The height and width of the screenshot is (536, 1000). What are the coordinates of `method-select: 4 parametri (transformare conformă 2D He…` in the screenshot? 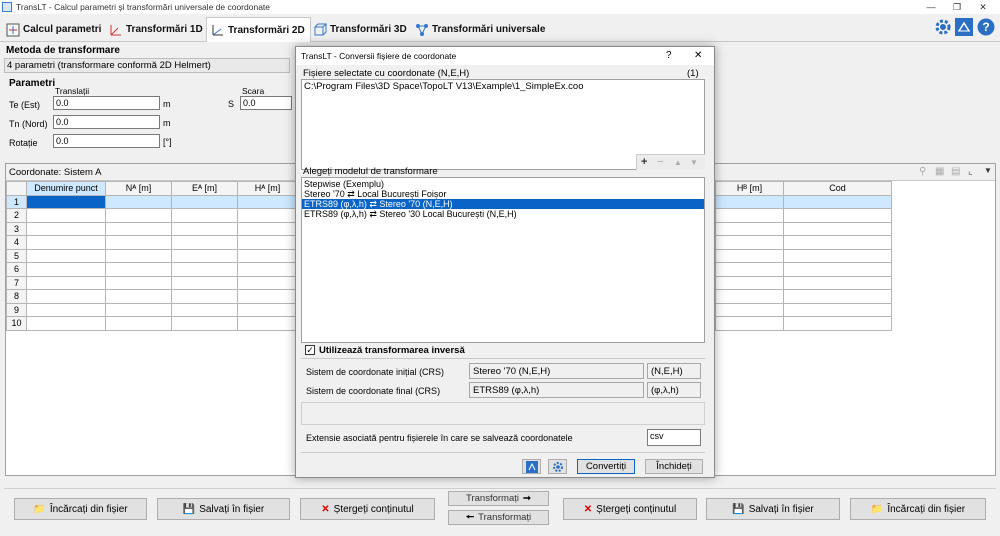 It's located at (147, 65).